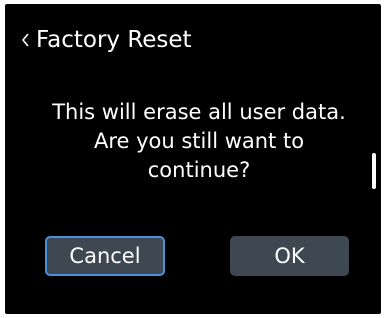  What do you see at coordinates (25, 40) in the screenshot?
I see `chevron-left-icon` at bounding box center [25, 40].